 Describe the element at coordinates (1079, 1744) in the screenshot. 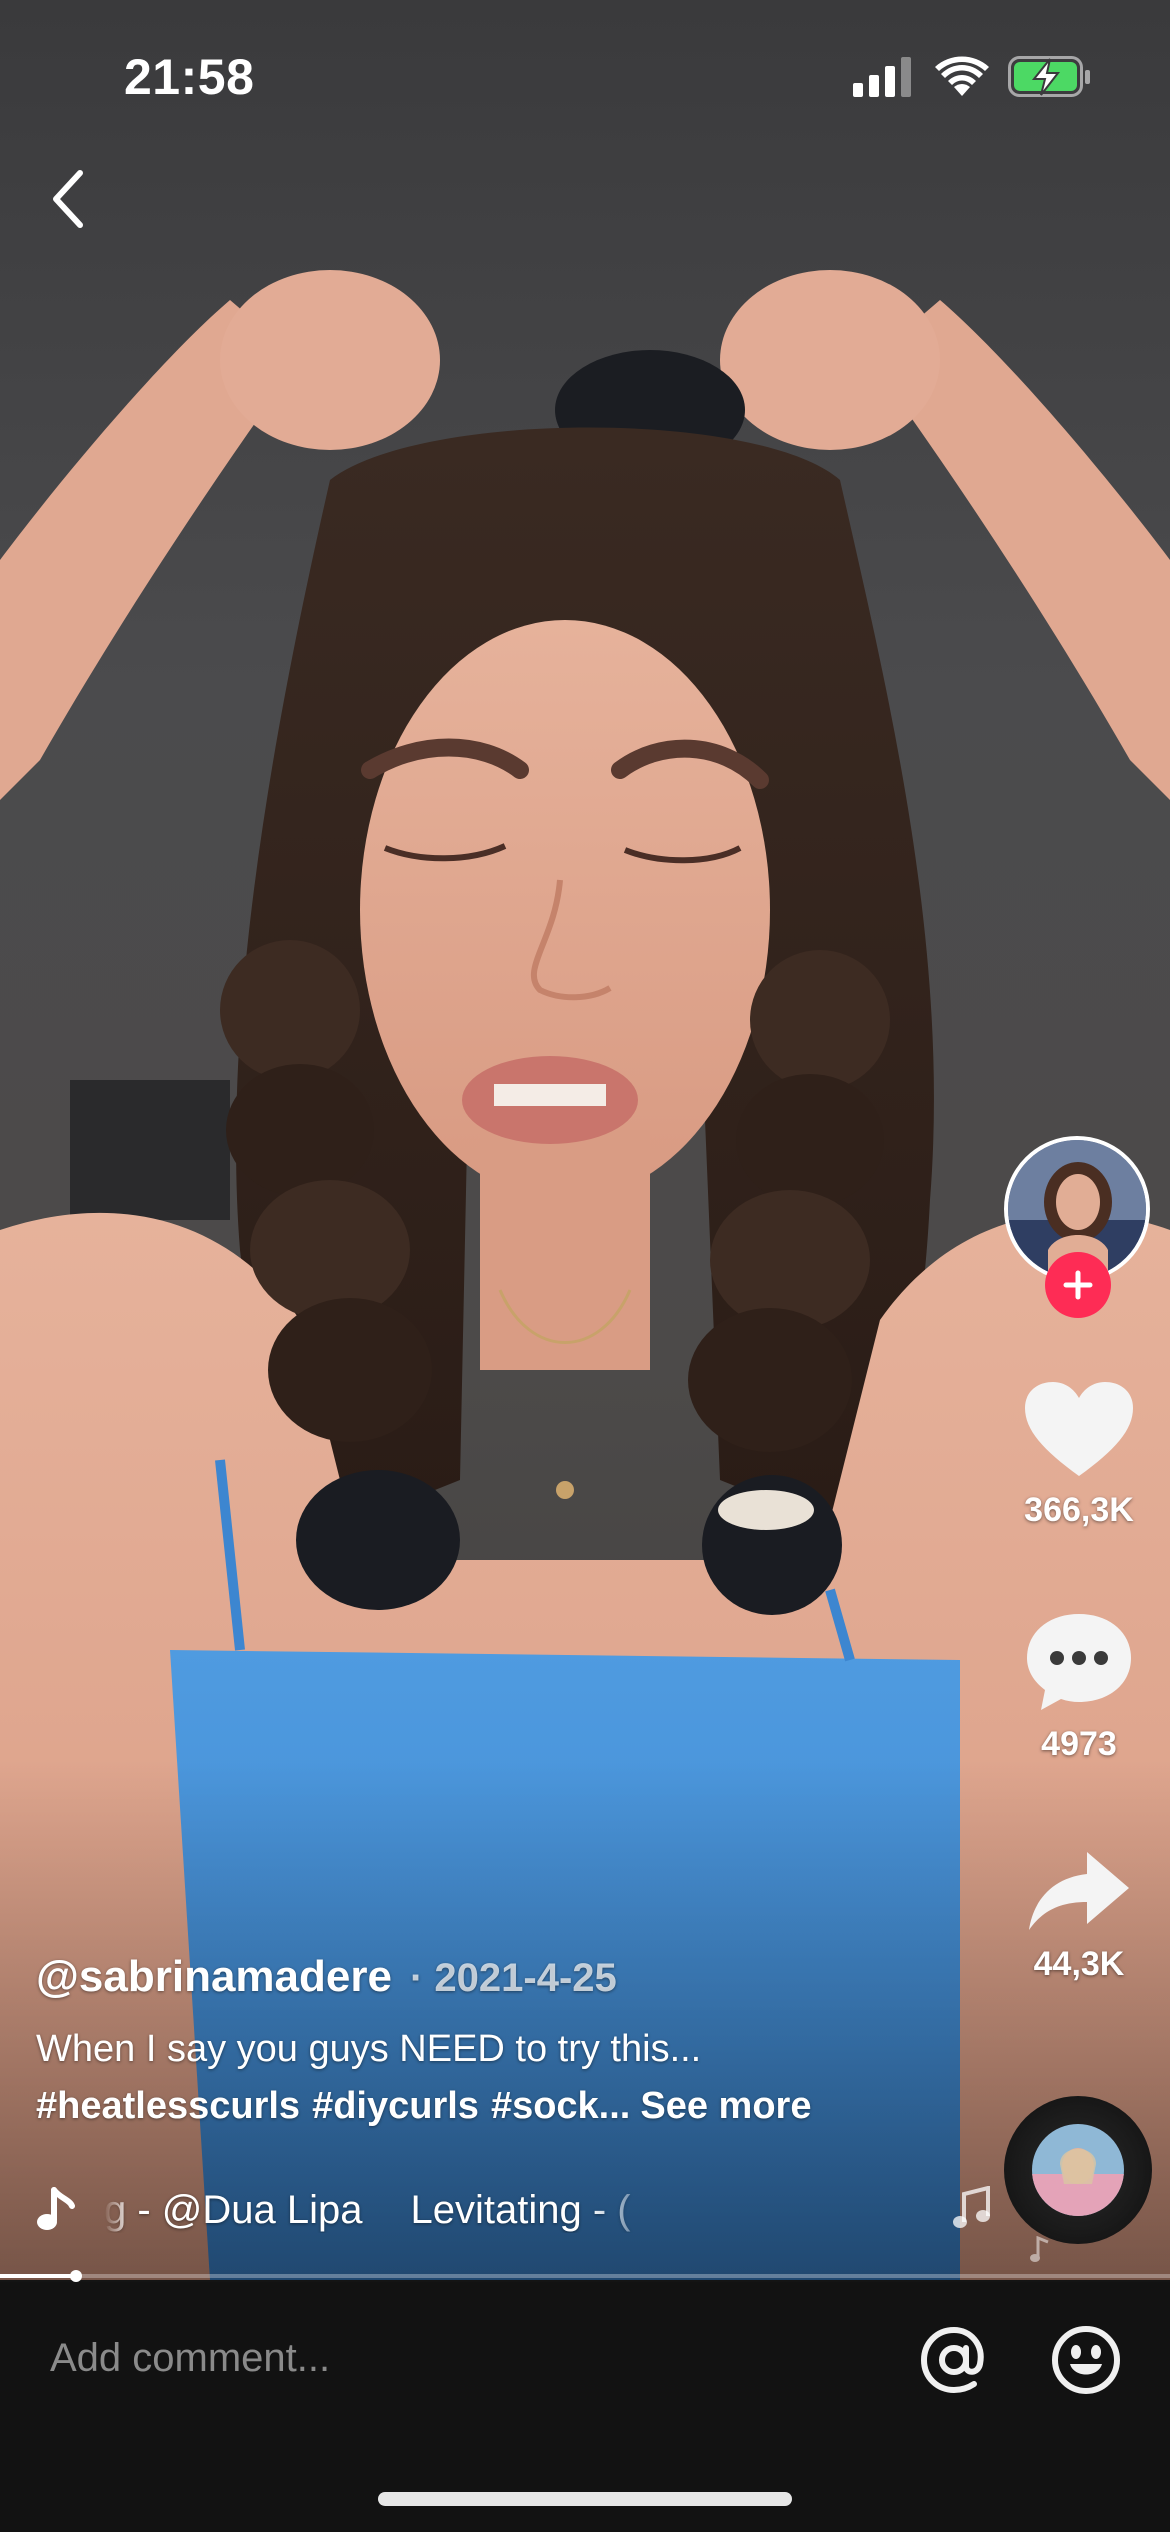

I see `comment-count: 4973` at that location.